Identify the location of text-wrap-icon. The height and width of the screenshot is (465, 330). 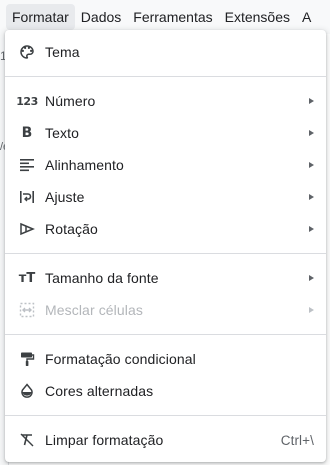
(27, 197).